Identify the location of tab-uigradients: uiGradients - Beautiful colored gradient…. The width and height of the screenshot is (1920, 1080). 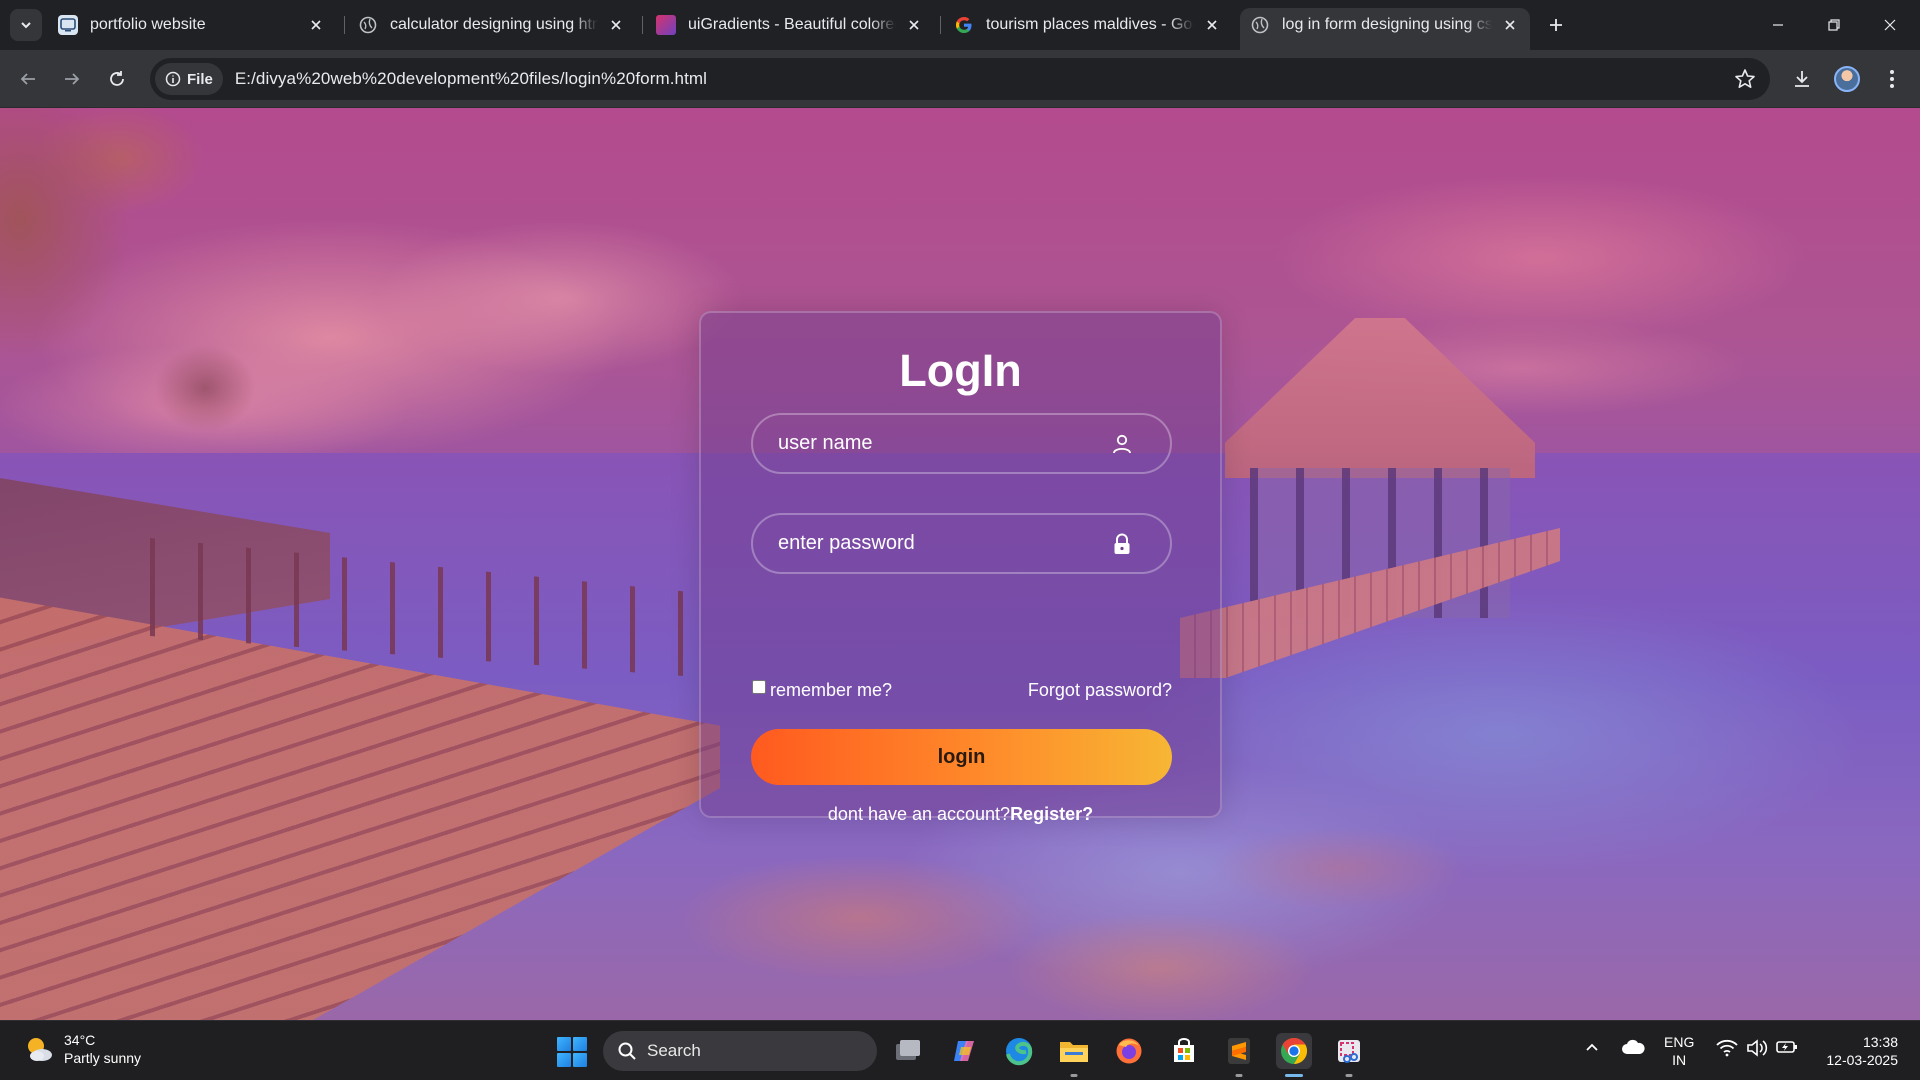
(790, 25).